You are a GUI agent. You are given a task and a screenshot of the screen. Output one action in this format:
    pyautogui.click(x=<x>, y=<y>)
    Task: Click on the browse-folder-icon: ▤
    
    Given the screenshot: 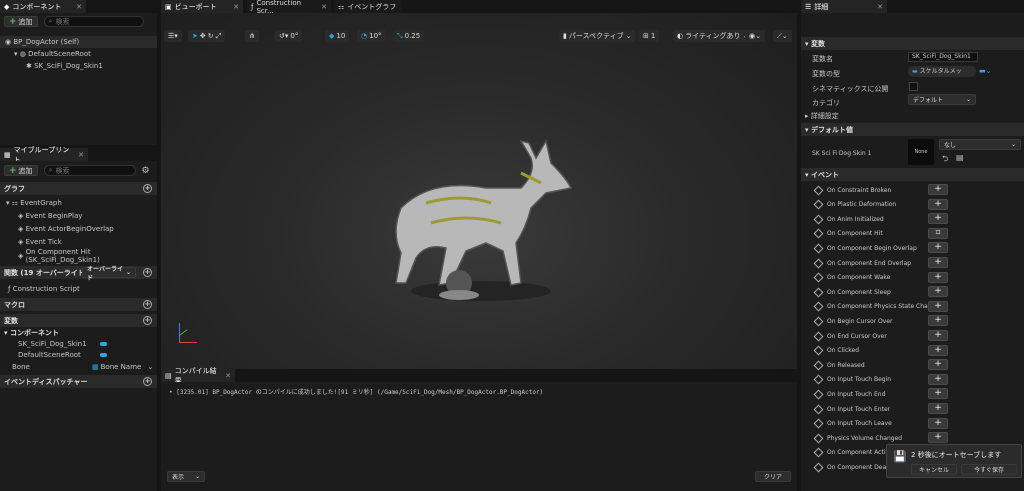 What is the action you would take?
    pyautogui.click(x=960, y=157)
    